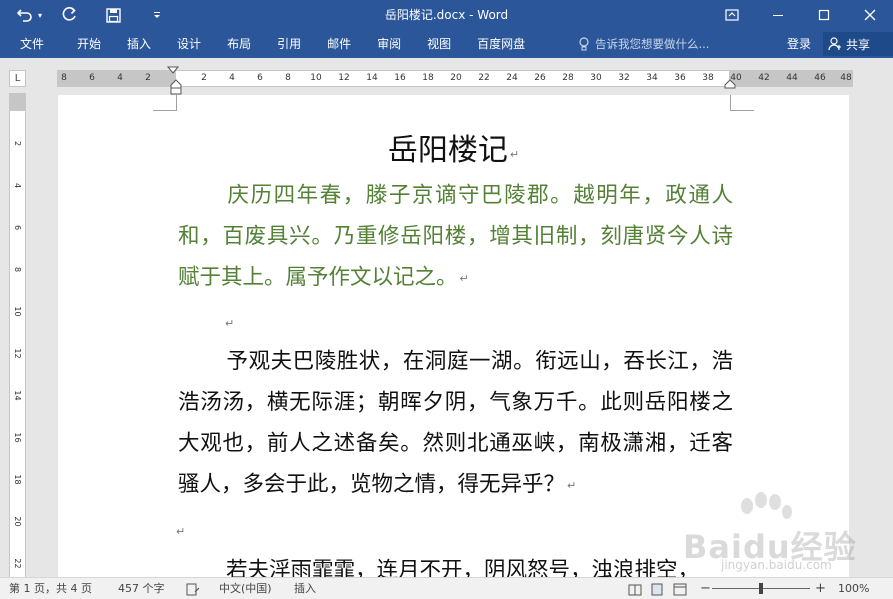 The height and width of the screenshot is (599, 893). What do you see at coordinates (680, 590) in the screenshot?
I see `web-layout-icon` at bounding box center [680, 590].